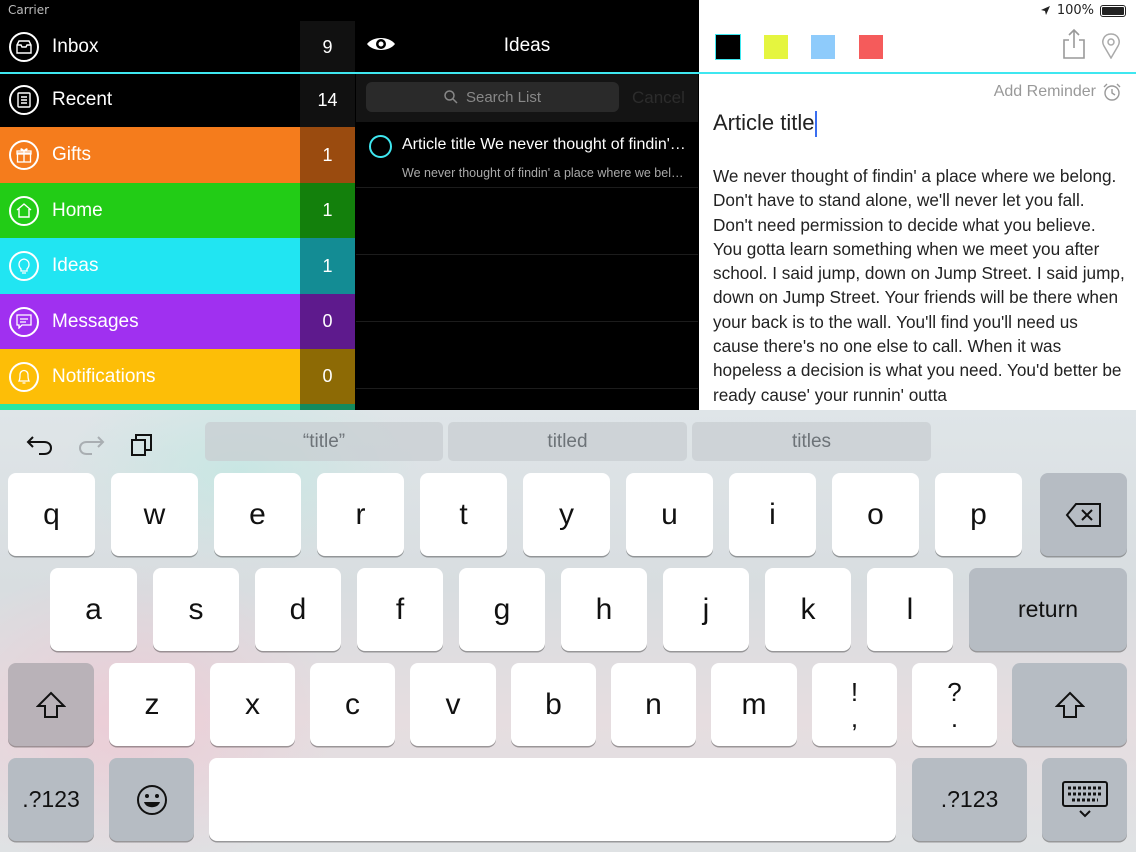  I want to click on share-icon, so click(1074, 44).